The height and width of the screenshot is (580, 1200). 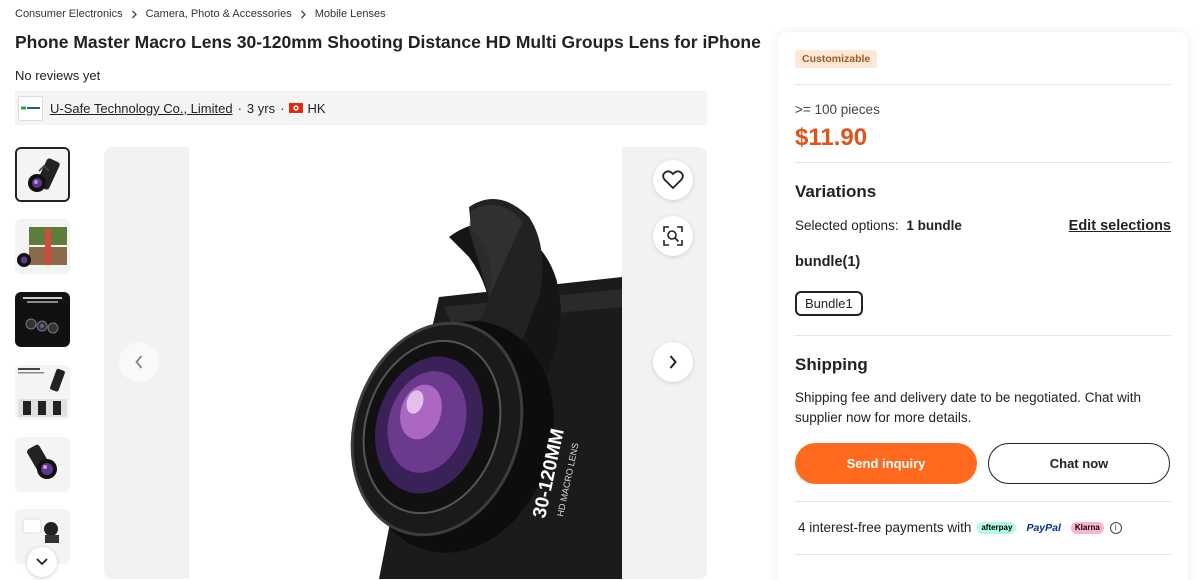 What do you see at coordinates (296, 108) in the screenshot?
I see `hong-kong-flag-icon` at bounding box center [296, 108].